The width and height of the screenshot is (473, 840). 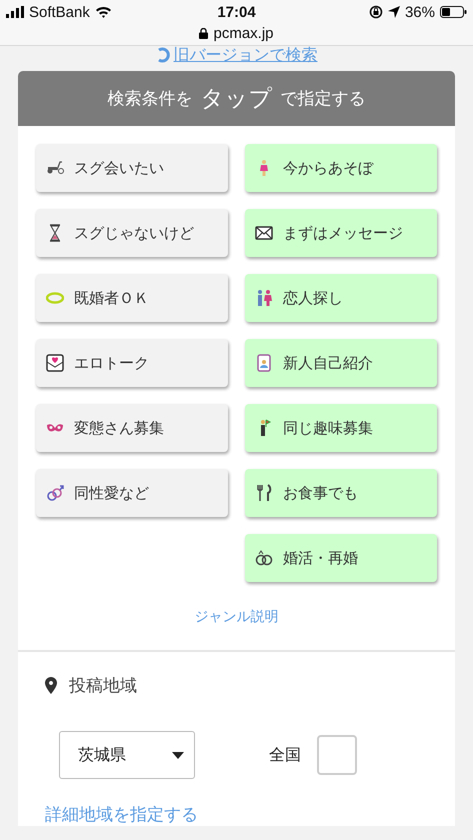 What do you see at coordinates (132, 168) in the screenshot?
I see `genre-button: スグ会いたい` at bounding box center [132, 168].